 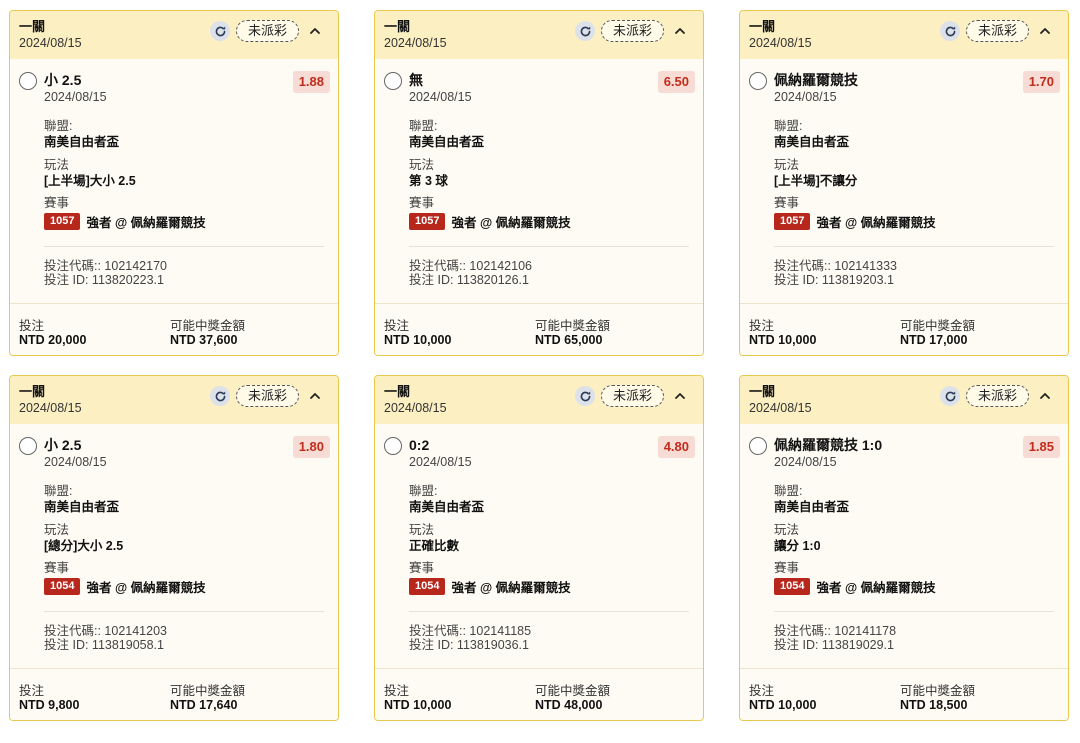 I want to click on odds-badge: 6.50, so click(x=676, y=82).